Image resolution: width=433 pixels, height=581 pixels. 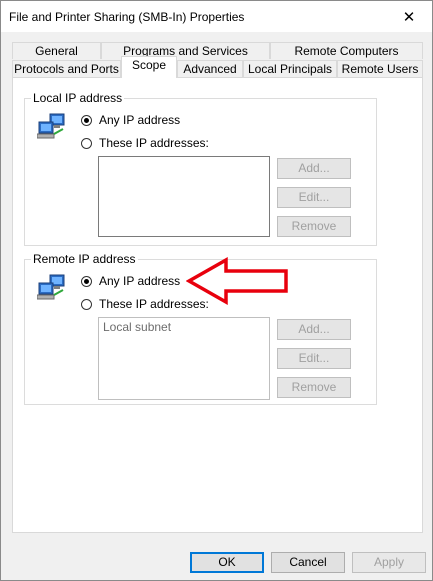 I want to click on local-these-ip-radio, so click(x=86, y=143).